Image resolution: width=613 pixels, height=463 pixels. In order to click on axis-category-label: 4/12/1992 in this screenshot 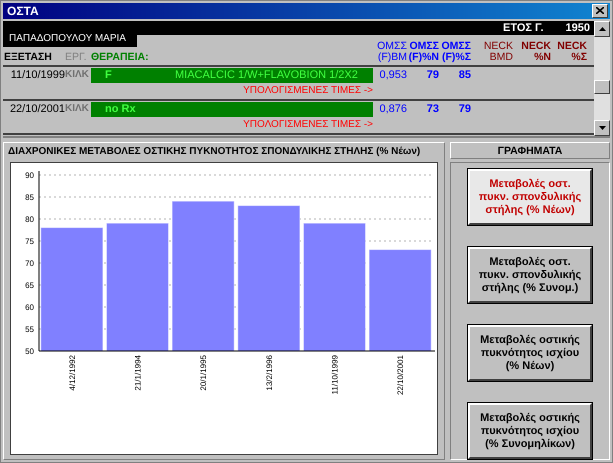, I will do `click(72, 373)`.